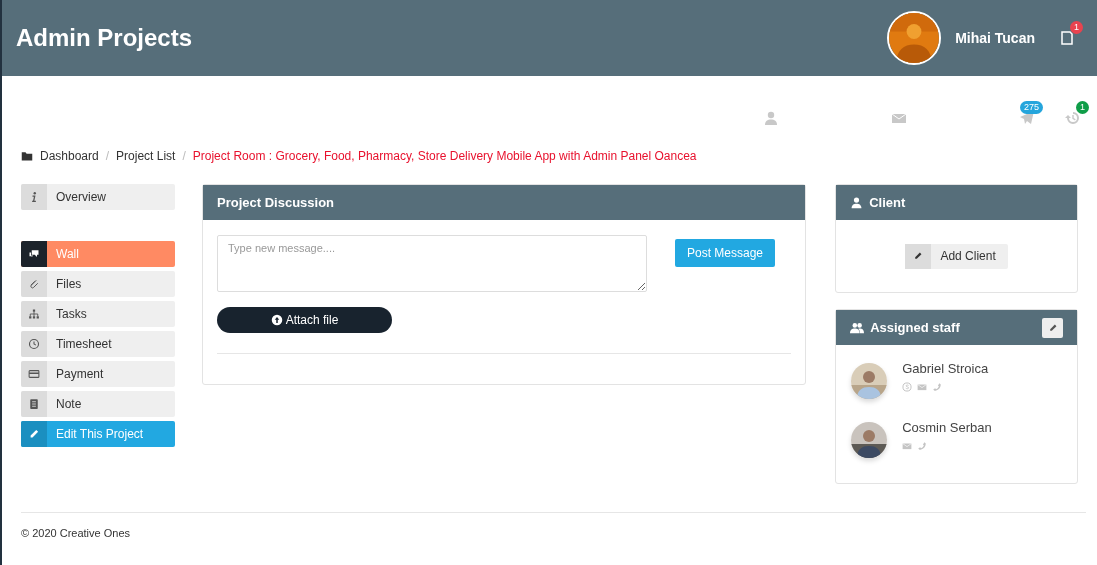  I want to click on sidebar-item: Payment, so click(98, 374).